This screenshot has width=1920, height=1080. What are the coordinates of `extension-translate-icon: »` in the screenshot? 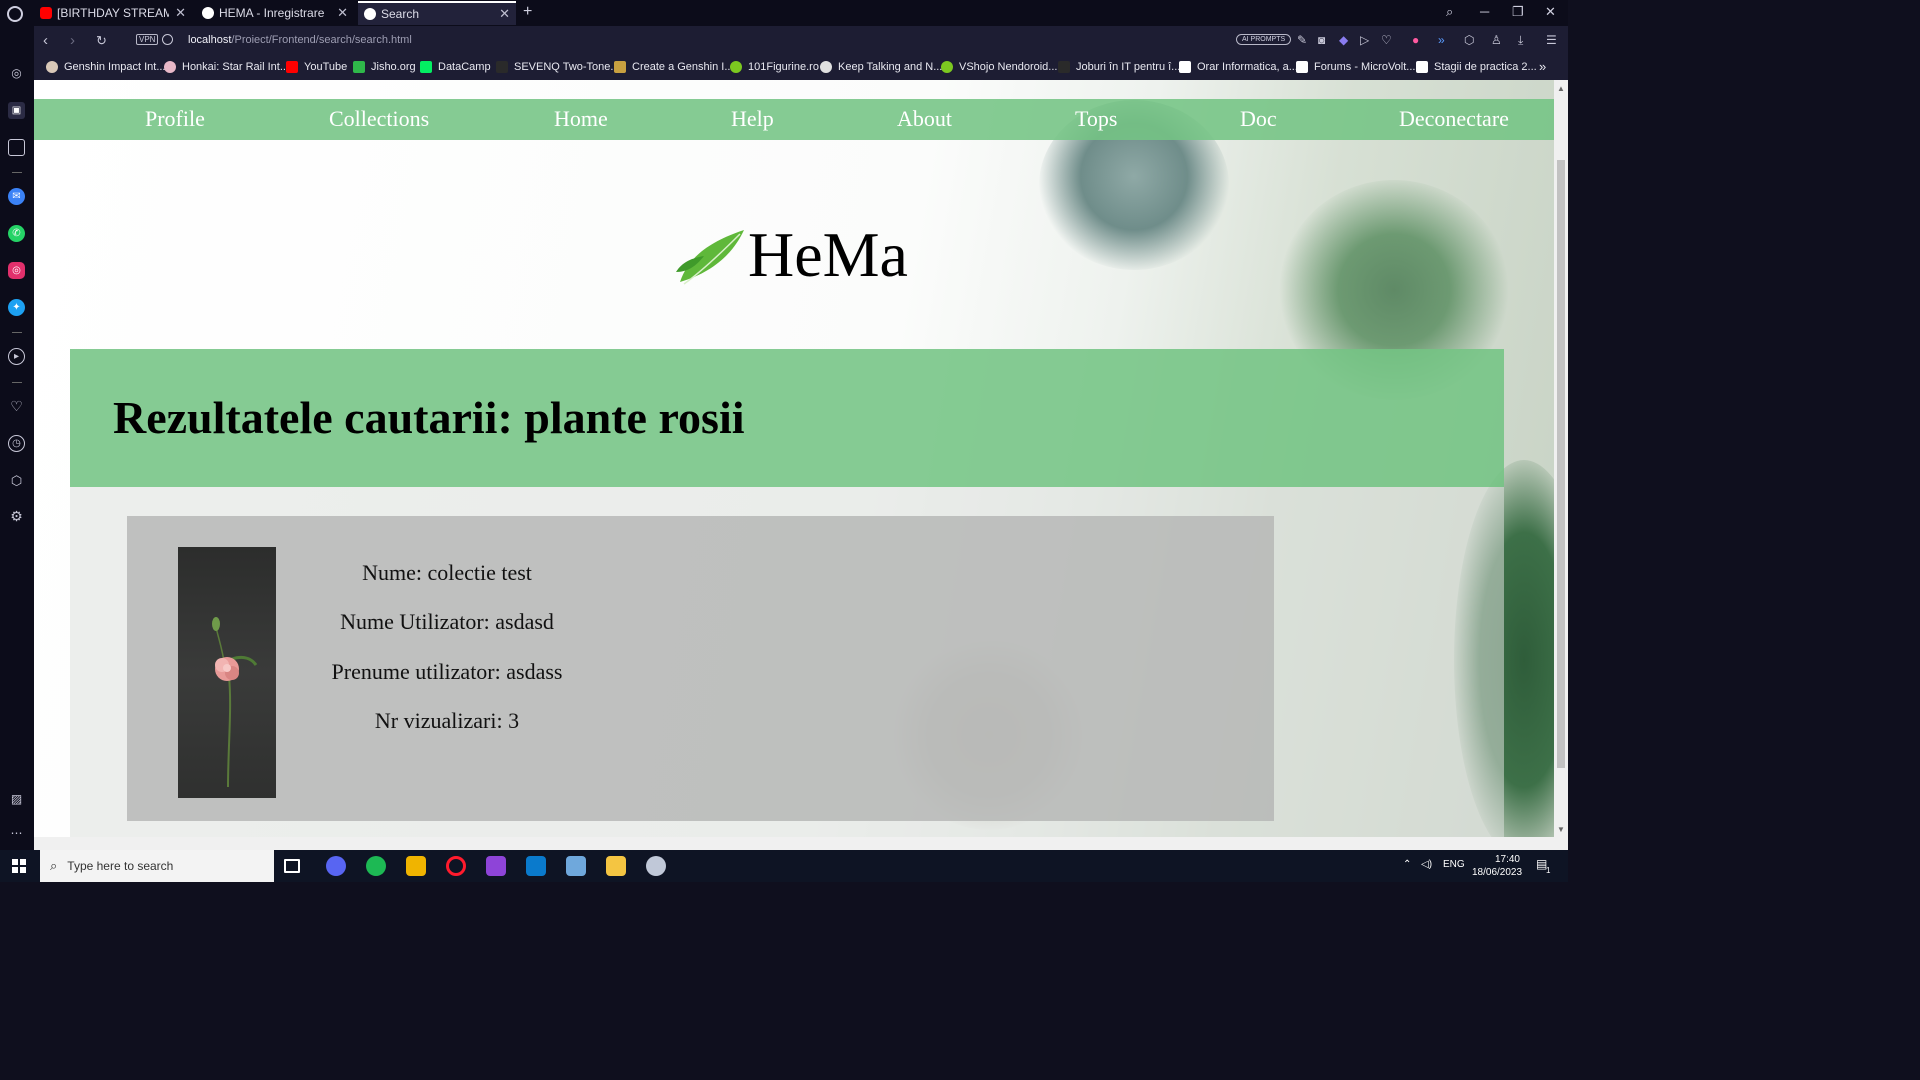 It's located at (1441, 40).